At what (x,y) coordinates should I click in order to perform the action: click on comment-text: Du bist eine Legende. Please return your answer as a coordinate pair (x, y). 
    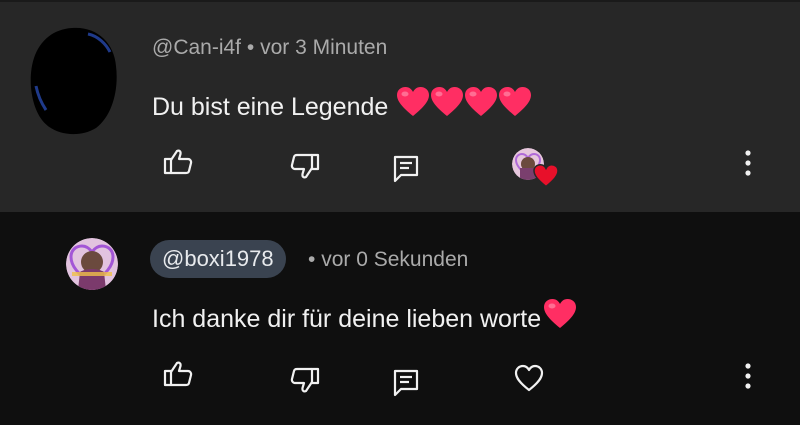
    Looking at the image, I should click on (342, 104).